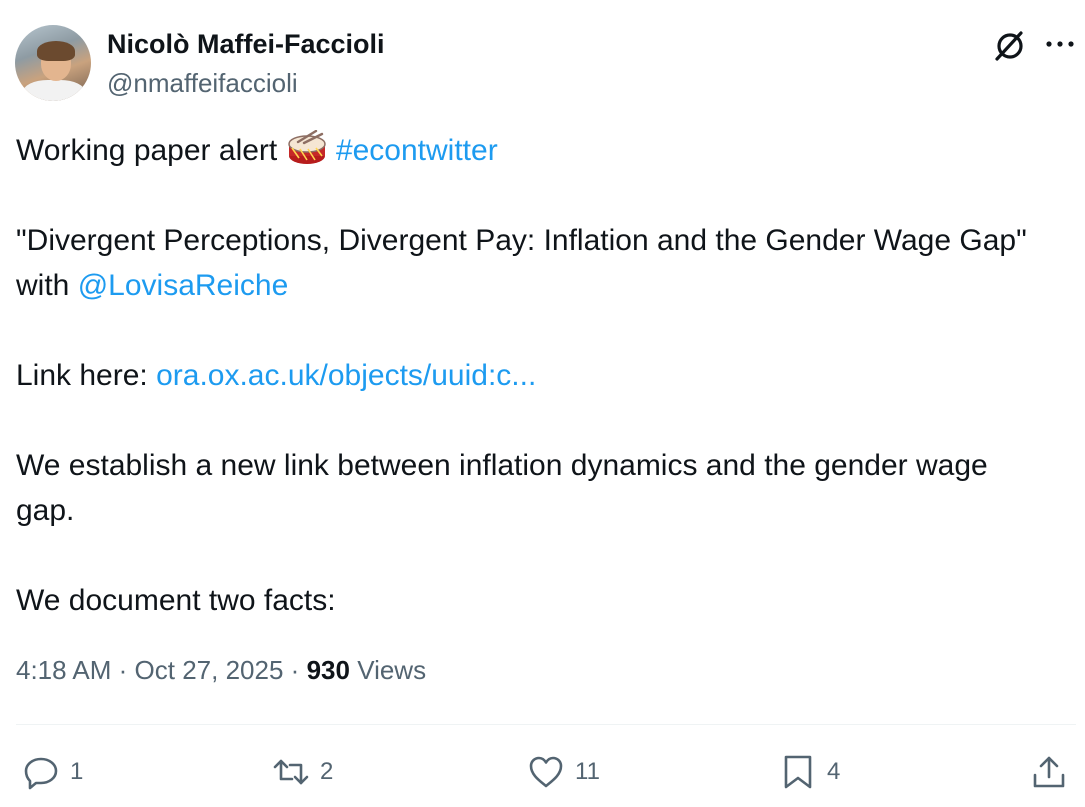 Image resolution: width=1085 pixels, height=807 pixels. I want to click on grok-icon, so click(1010, 46).